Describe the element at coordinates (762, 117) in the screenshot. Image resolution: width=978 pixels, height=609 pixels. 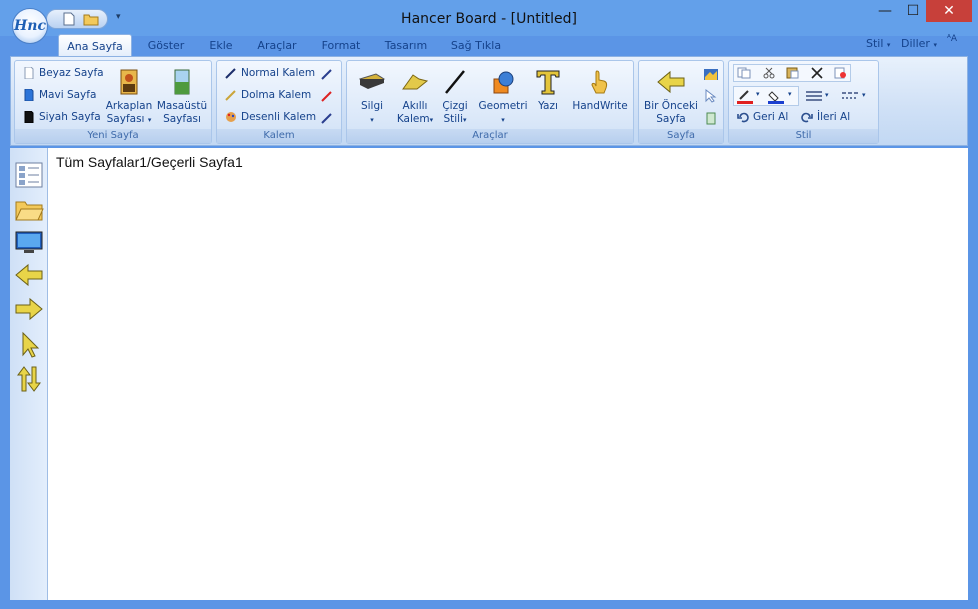
I see `undo-button: Geri Al` at that location.